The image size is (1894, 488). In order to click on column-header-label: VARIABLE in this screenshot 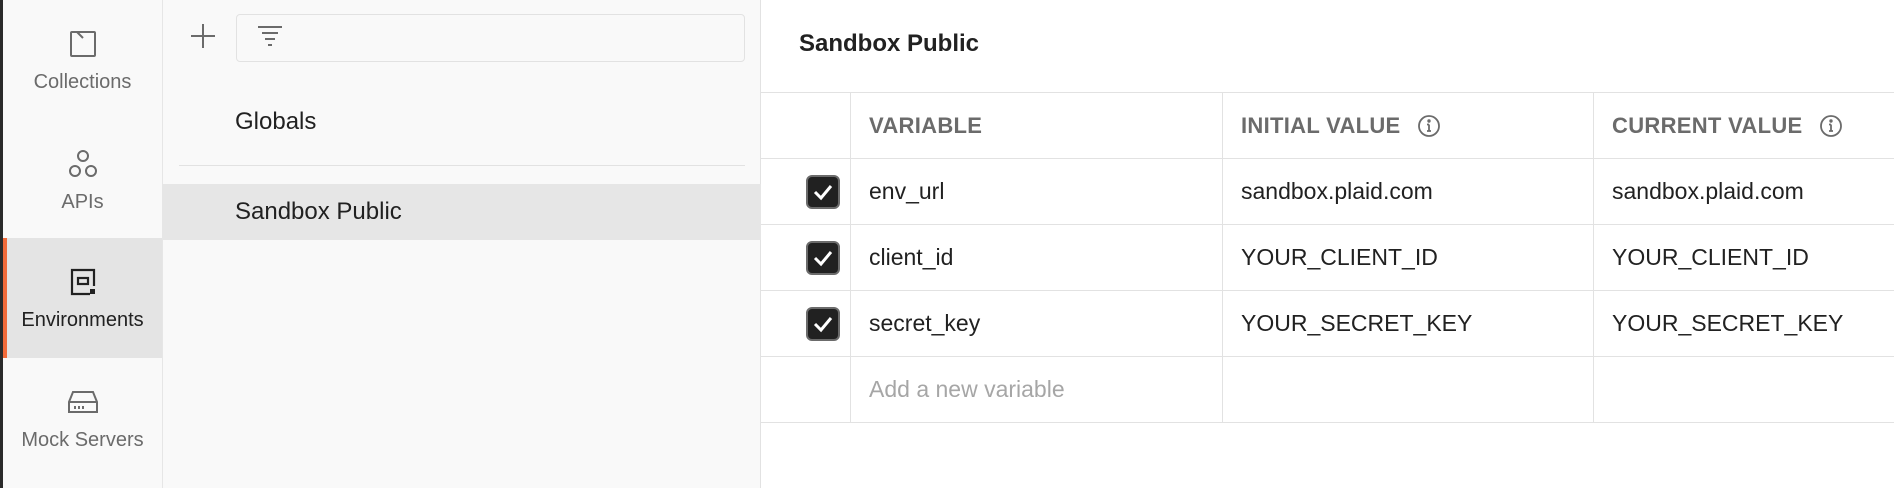, I will do `click(926, 125)`.